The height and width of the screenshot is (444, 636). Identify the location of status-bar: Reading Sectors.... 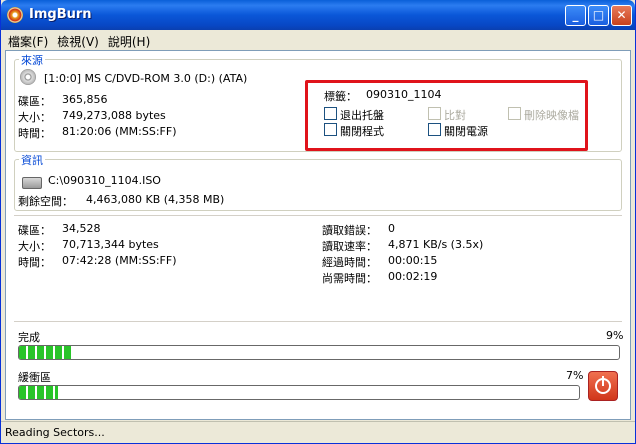
(318, 431).